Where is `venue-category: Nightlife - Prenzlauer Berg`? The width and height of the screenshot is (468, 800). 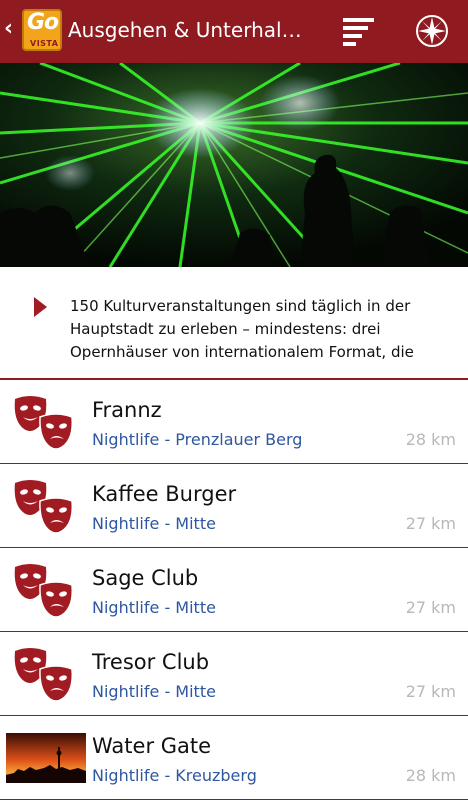 venue-category: Nightlife - Prenzlauer Berg is located at coordinates (197, 439).